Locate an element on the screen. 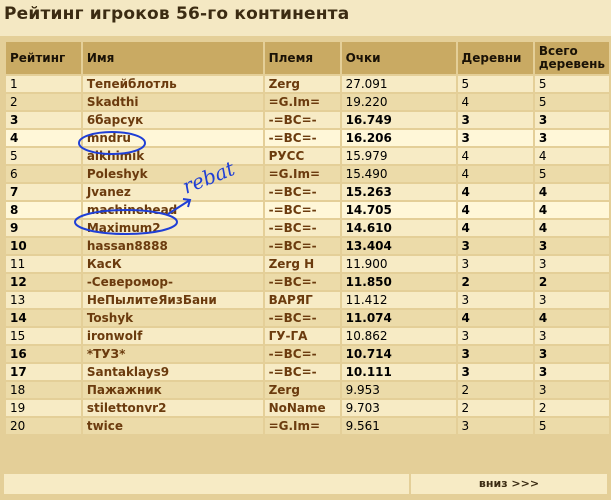  header-tribe: Племя is located at coordinates (302, 58).